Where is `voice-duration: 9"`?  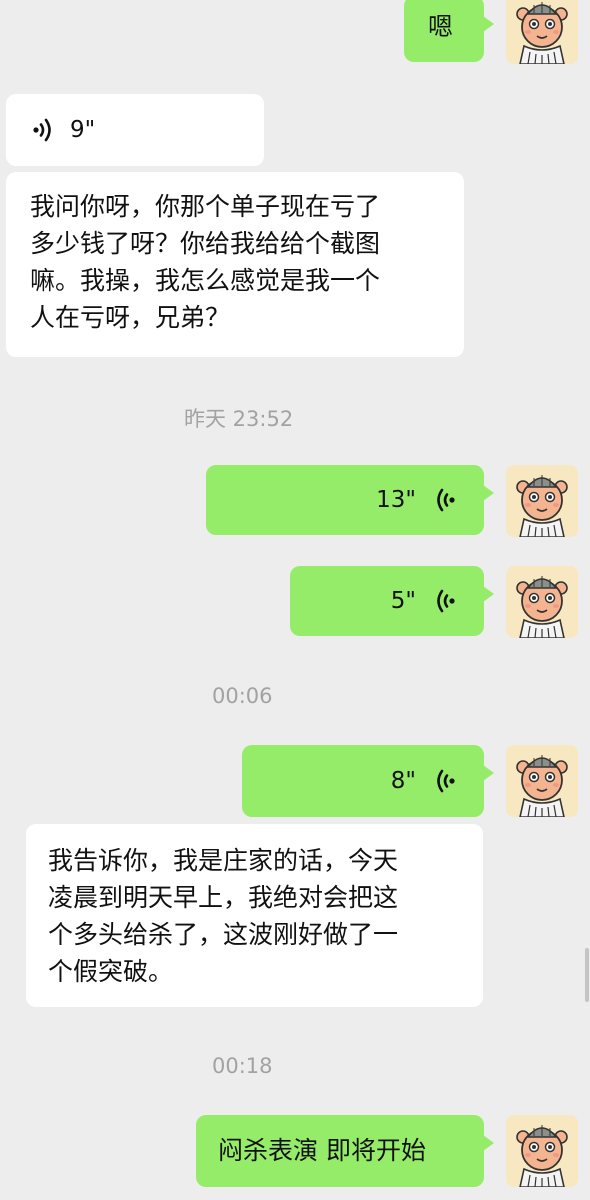
voice-duration: 9" is located at coordinates (83, 129).